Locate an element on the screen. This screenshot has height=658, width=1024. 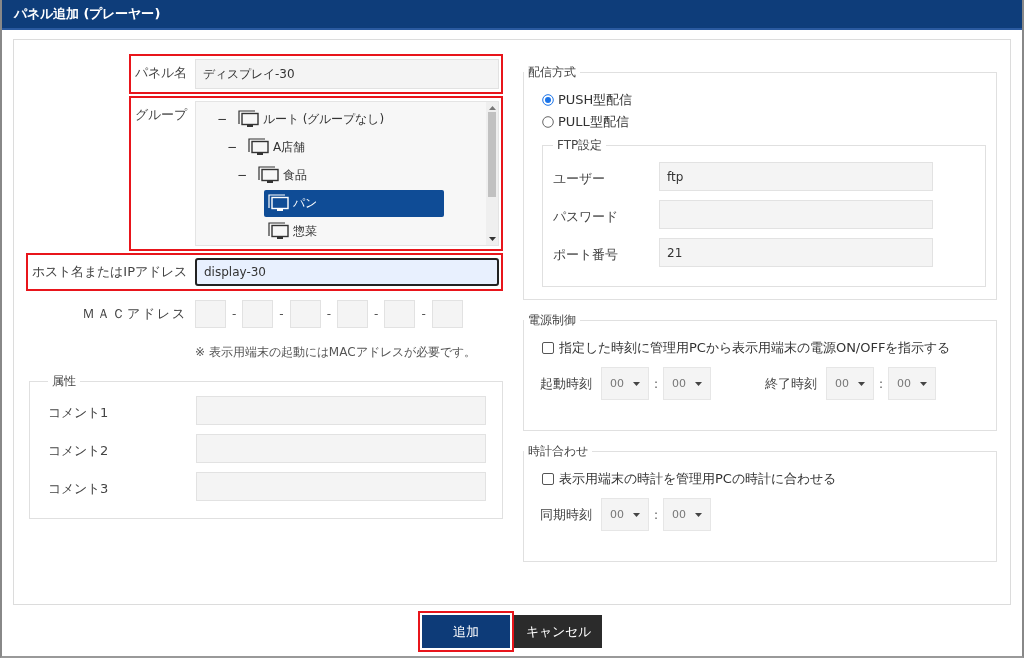
field-label: パネル名 is located at coordinates (161, 73).